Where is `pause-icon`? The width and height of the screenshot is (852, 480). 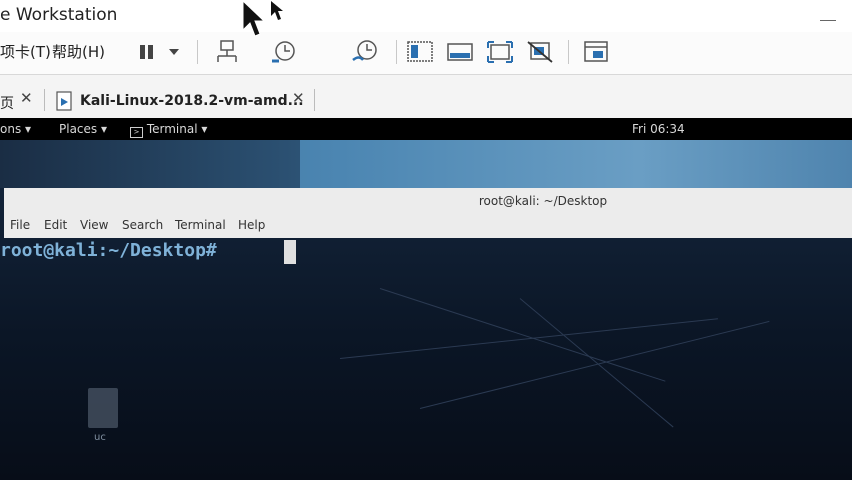
pause-icon is located at coordinates (159, 52).